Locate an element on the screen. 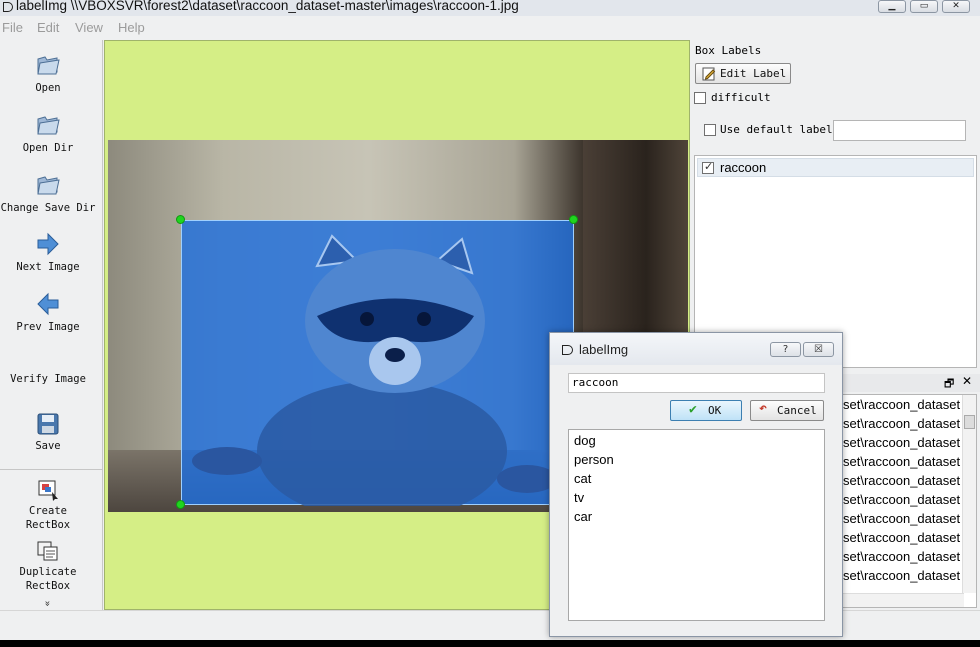 This screenshot has width=980, height=647. dock-float-icon: 🗗 is located at coordinates (949, 384).